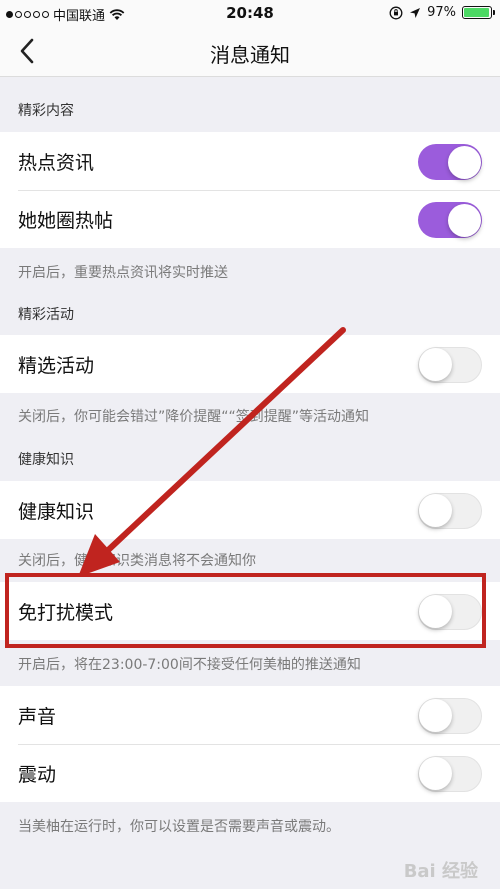 The height and width of the screenshot is (889, 500). I want to click on section-header-activities: 精彩活动, so click(46, 315).